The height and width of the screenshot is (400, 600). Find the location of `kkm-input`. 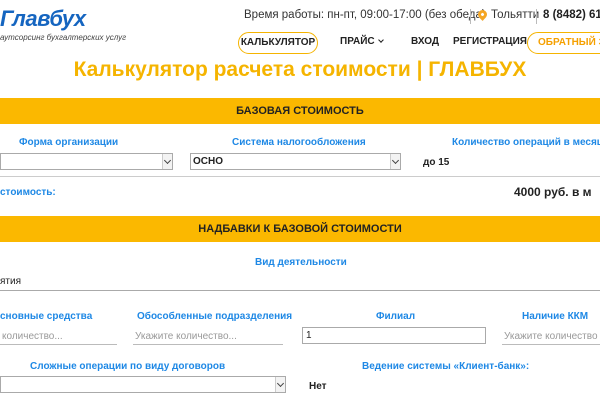

kkm-input is located at coordinates (551, 336).